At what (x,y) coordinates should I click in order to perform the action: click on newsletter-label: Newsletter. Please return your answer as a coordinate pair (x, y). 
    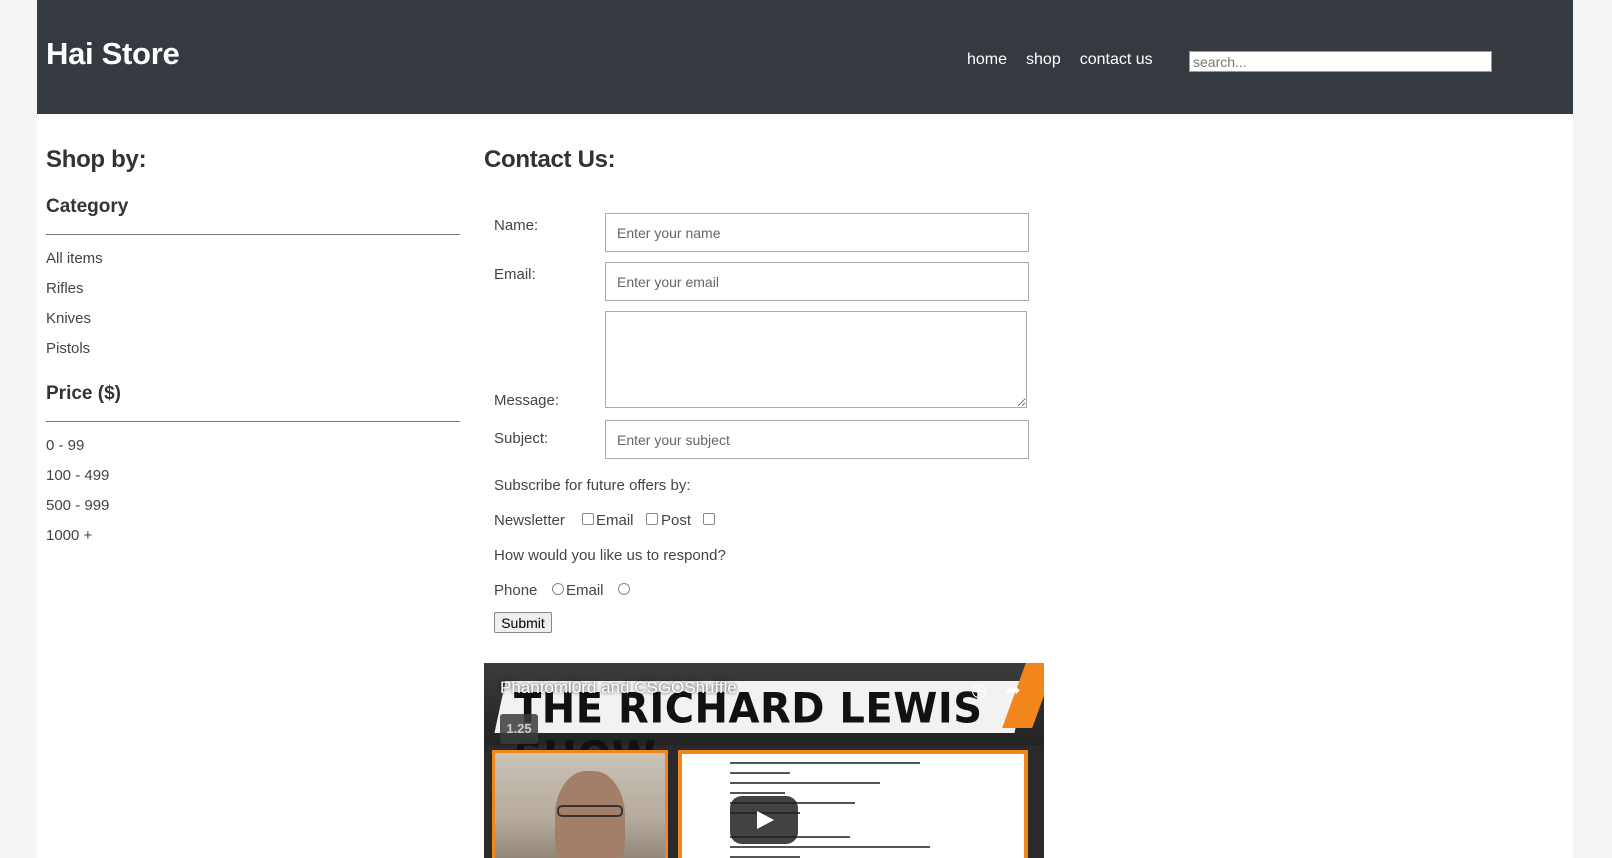
    Looking at the image, I should click on (529, 520).